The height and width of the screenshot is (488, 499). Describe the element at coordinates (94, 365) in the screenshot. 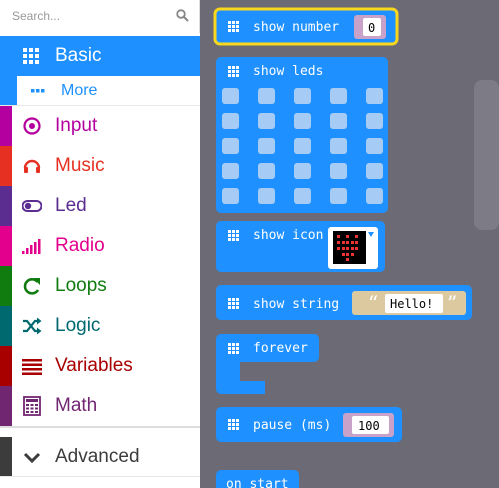

I see `category-label: Variables` at that location.